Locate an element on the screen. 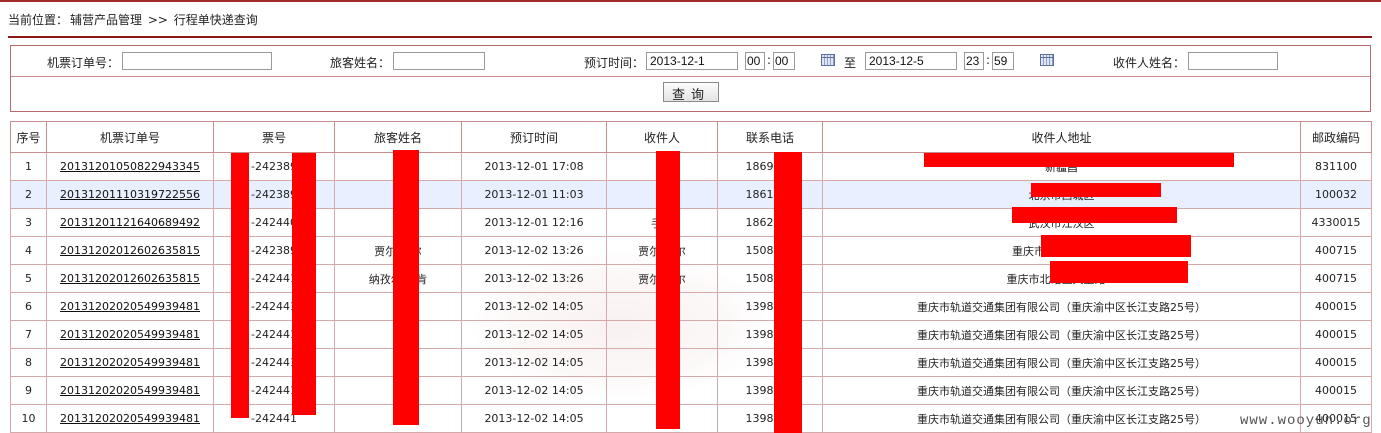 The height and width of the screenshot is (433, 1381). cell-index: 8 is located at coordinates (28, 362).